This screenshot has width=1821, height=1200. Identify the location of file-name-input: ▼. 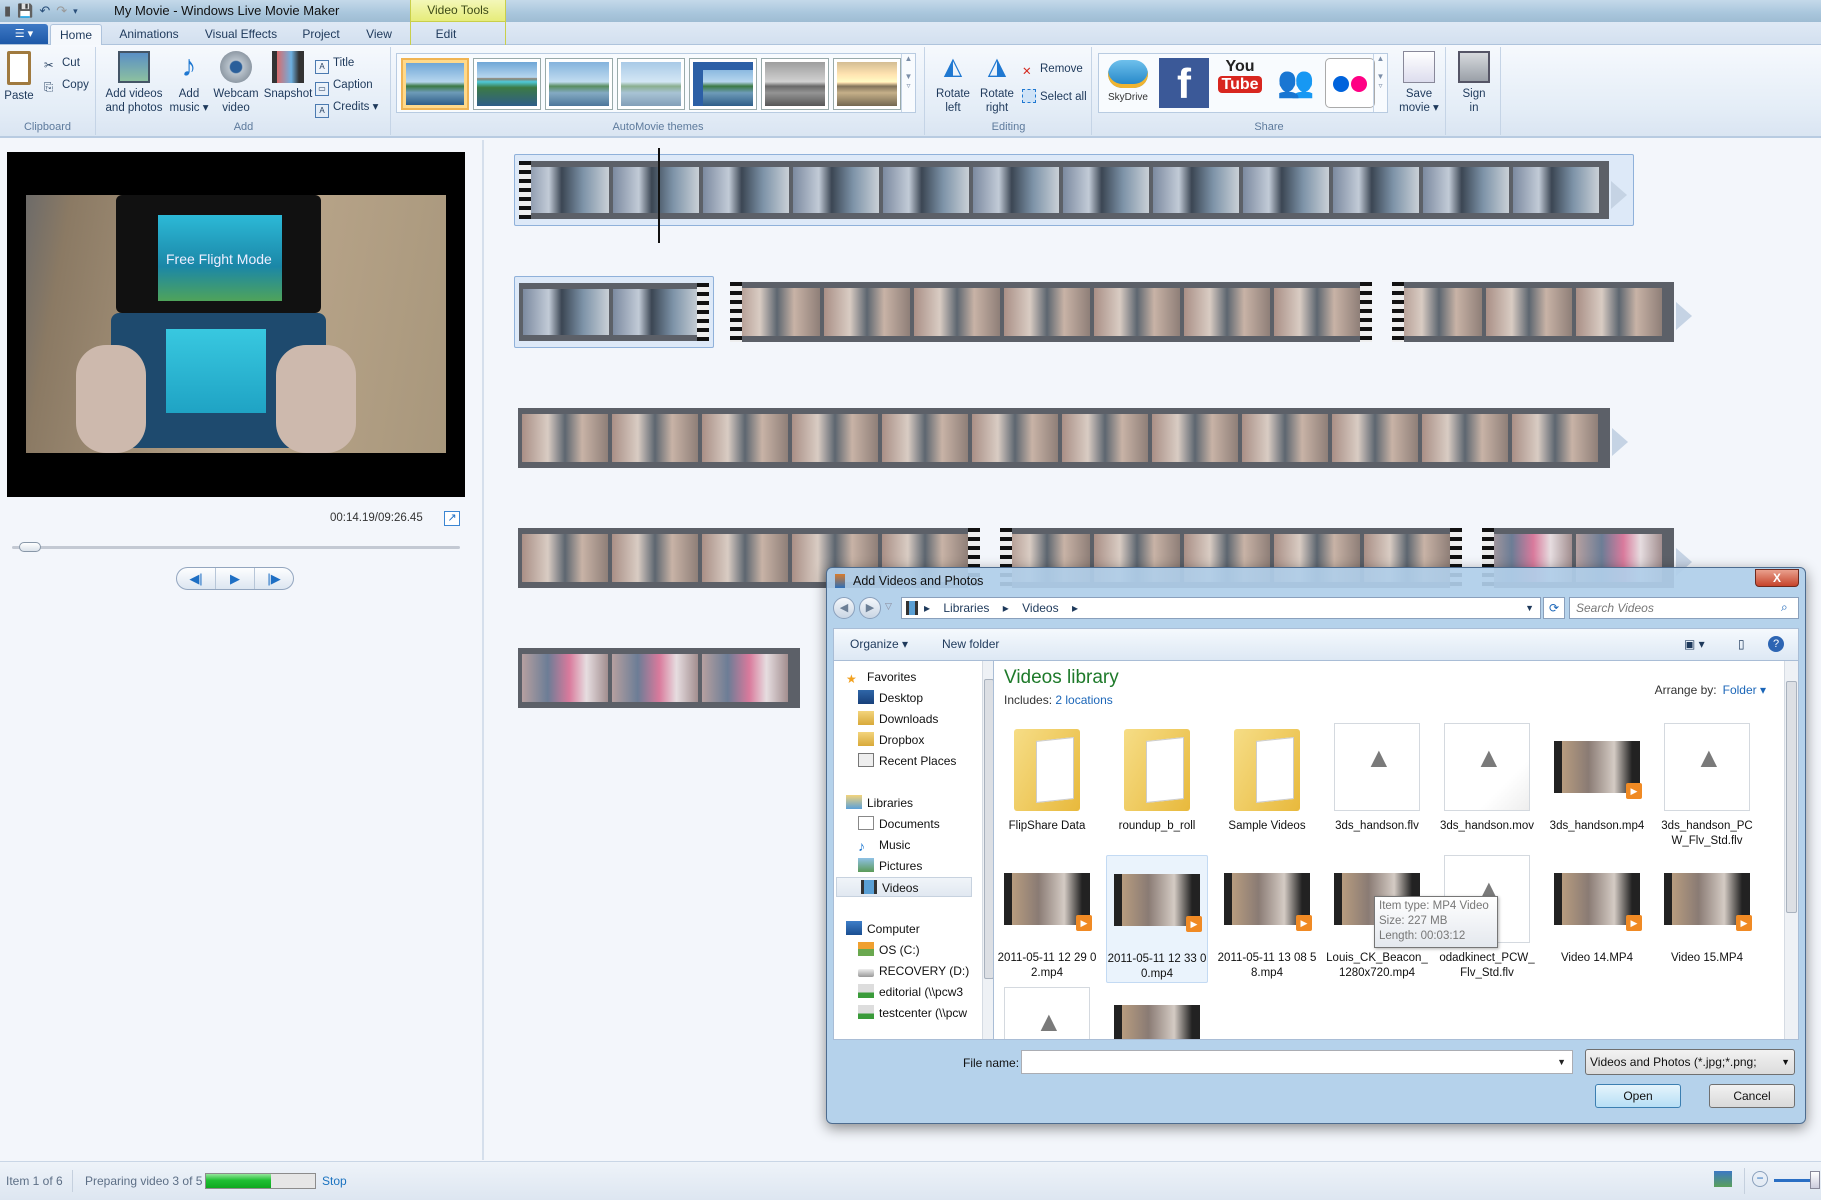
(1297, 1062).